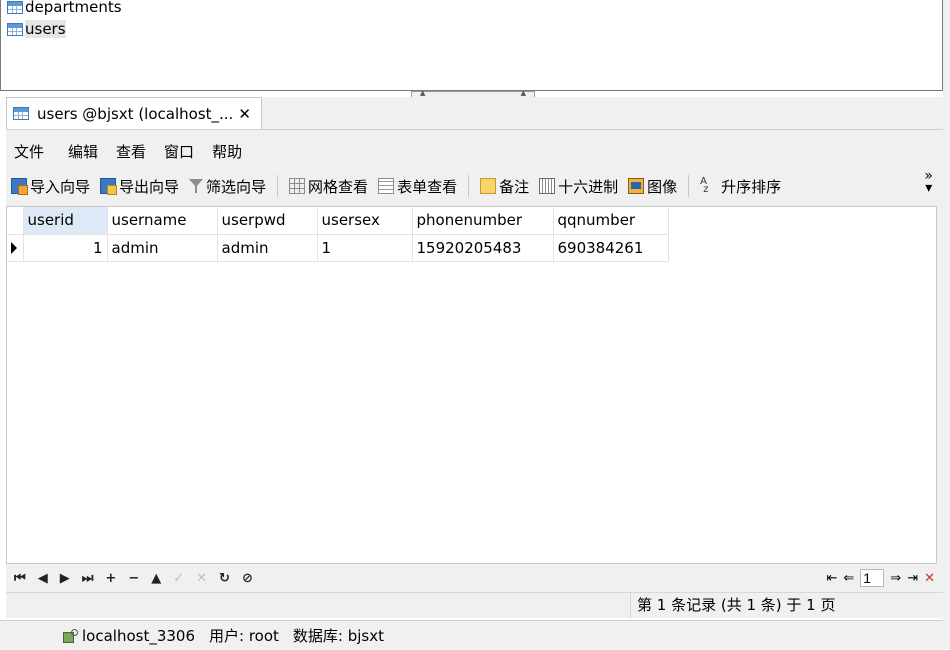 Image resolution: width=950 pixels, height=650 pixels. What do you see at coordinates (70, 636) in the screenshot?
I see `connection-icon` at bounding box center [70, 636].